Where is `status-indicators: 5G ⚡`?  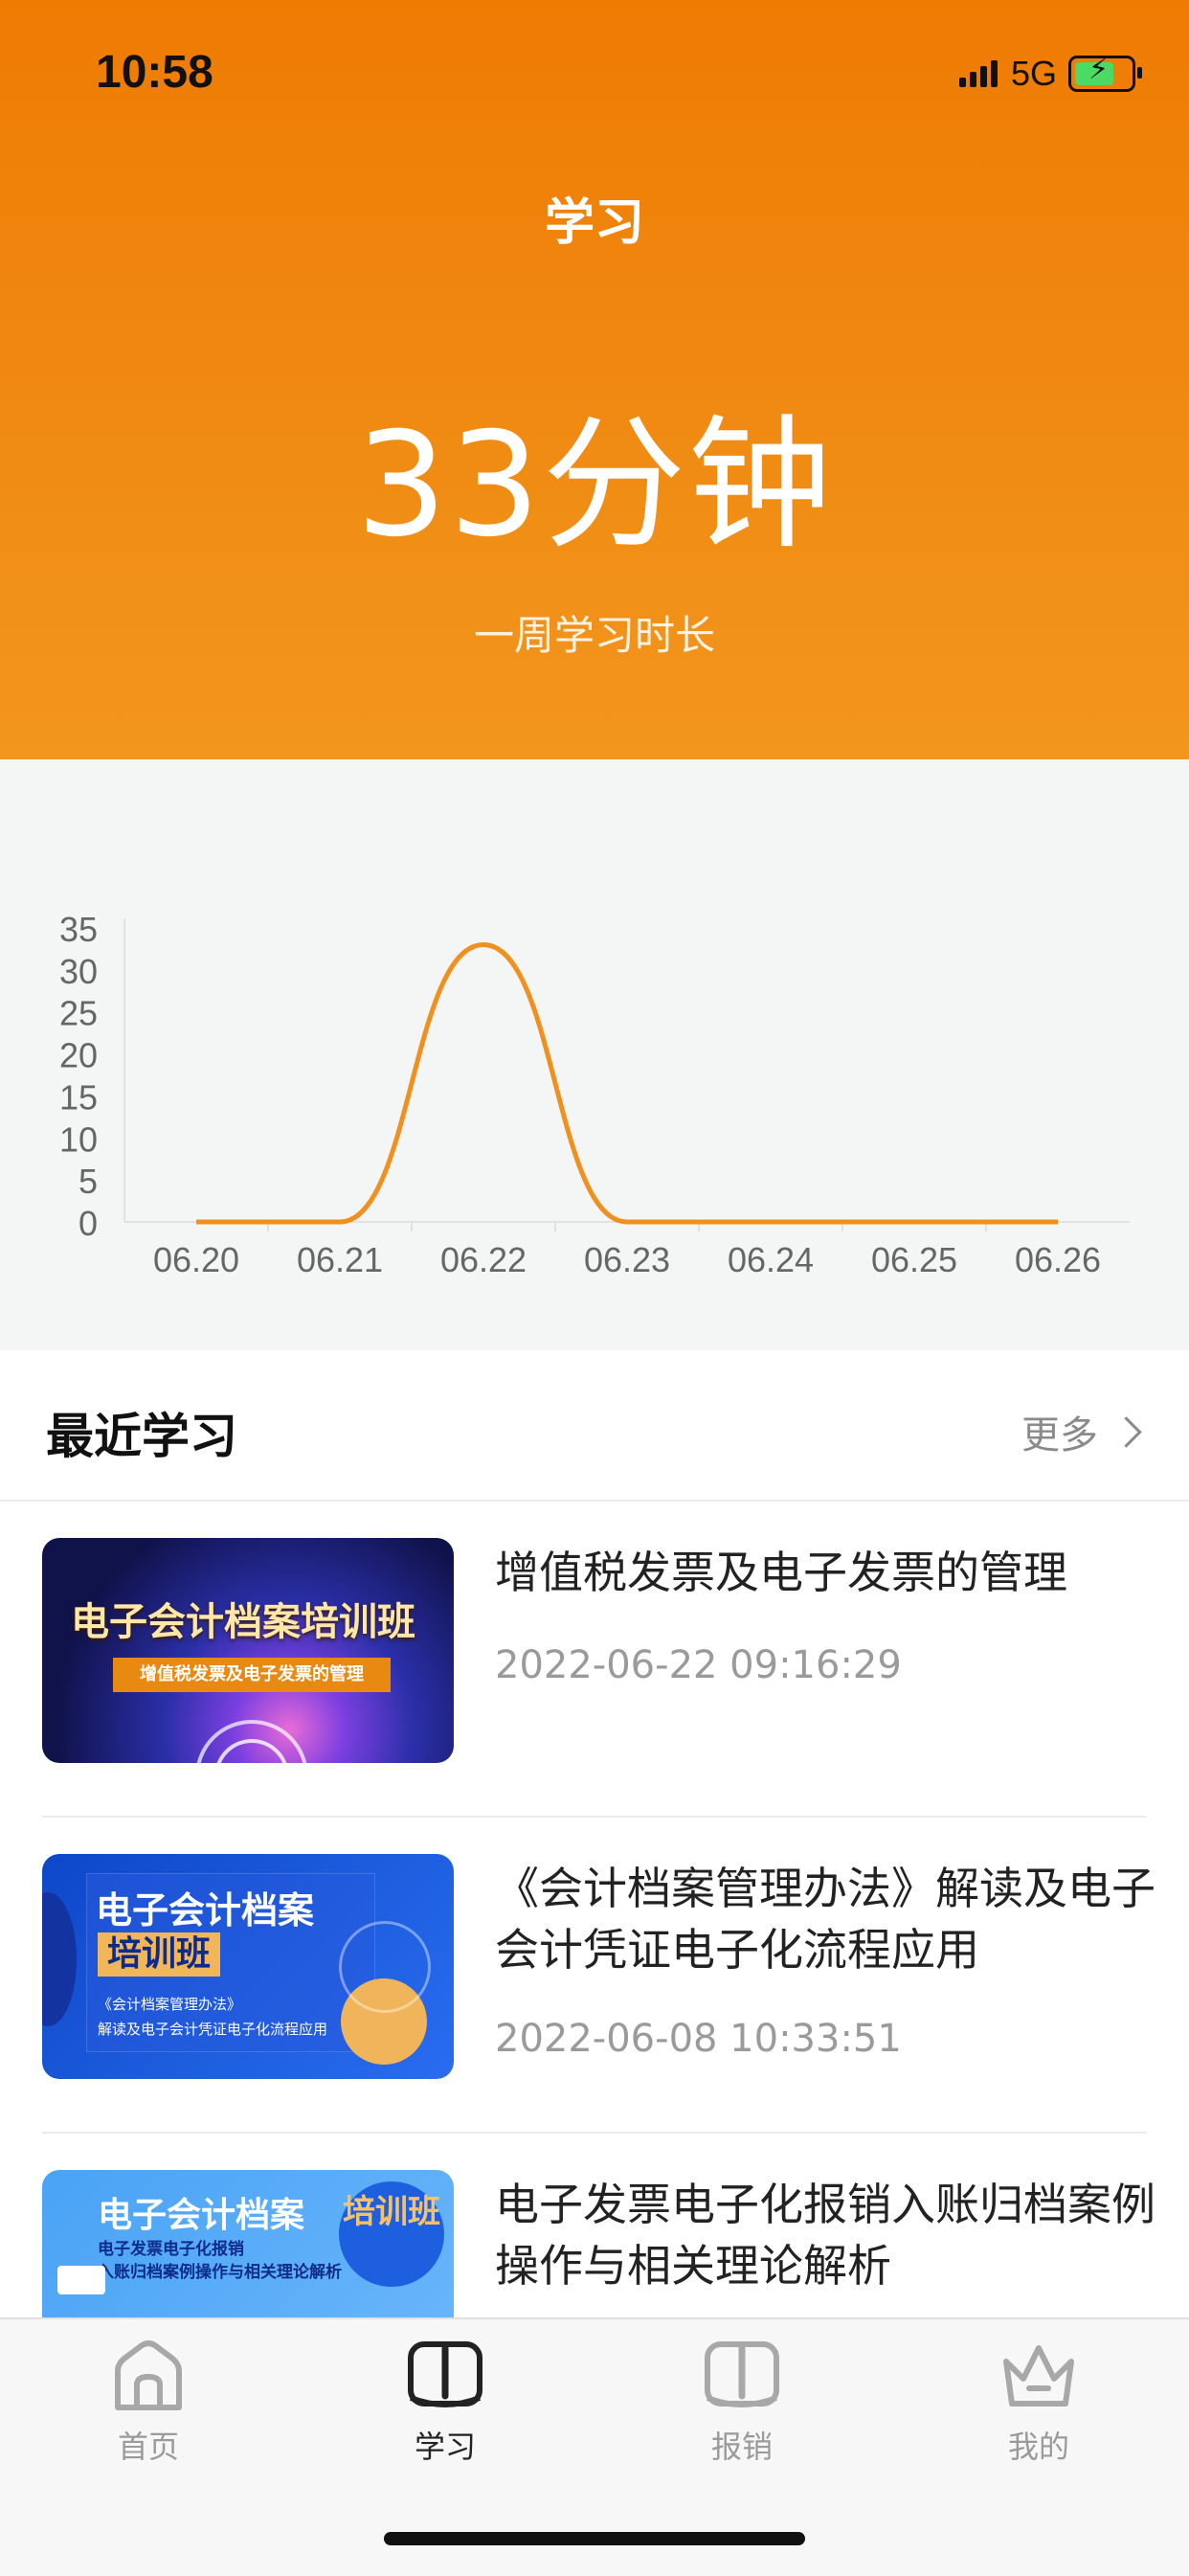 status-indicators: 5G ⚡ is located at coordinates (1050, 73).